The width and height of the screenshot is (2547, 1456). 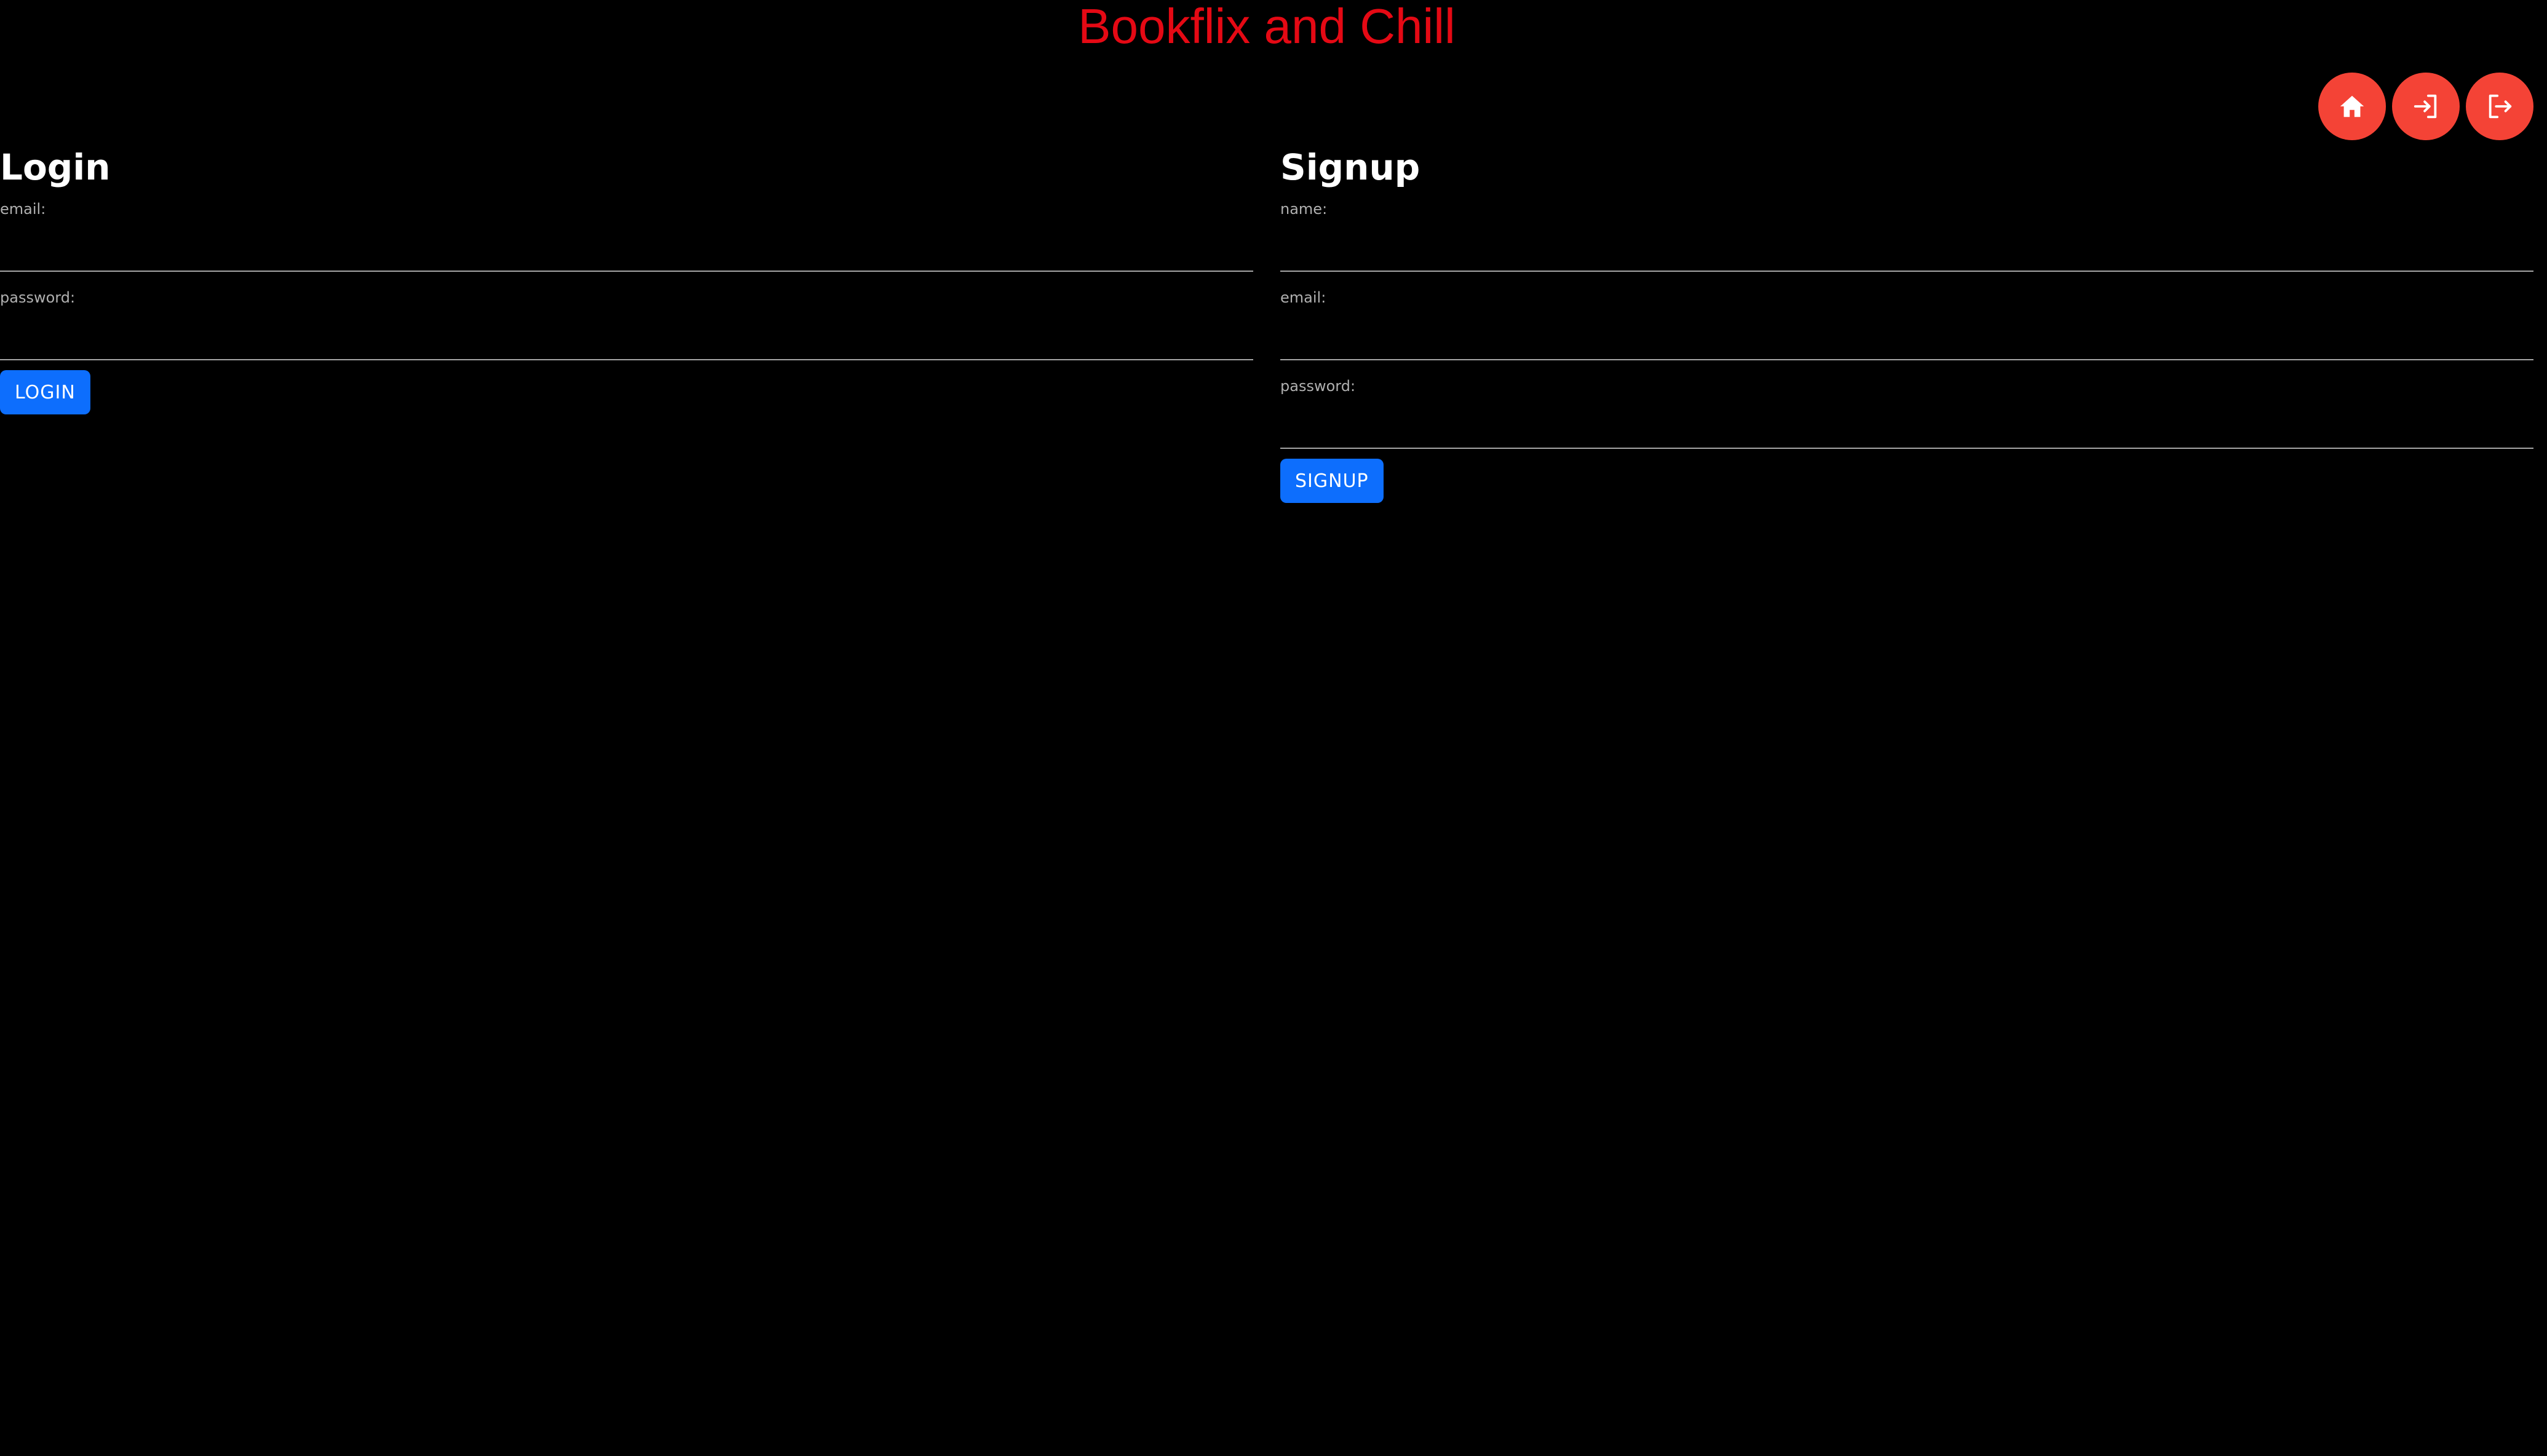 I want to click on signup-heading: Signup, so click(x=1350, y=167).